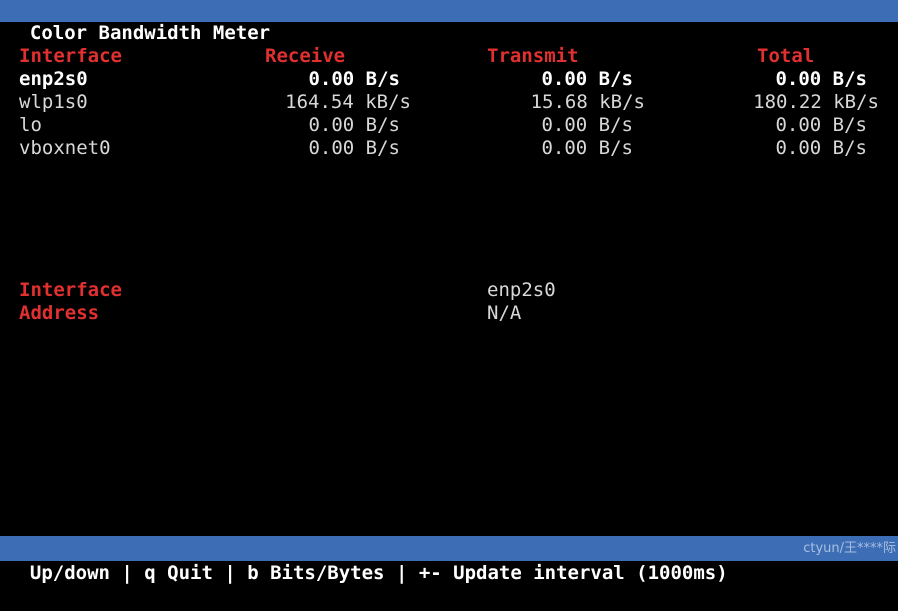  What do you see at coordinates (65, 148) in the screenshot?
I see `row-interface-name: vboxnet0` at bounding box center [65, 148].